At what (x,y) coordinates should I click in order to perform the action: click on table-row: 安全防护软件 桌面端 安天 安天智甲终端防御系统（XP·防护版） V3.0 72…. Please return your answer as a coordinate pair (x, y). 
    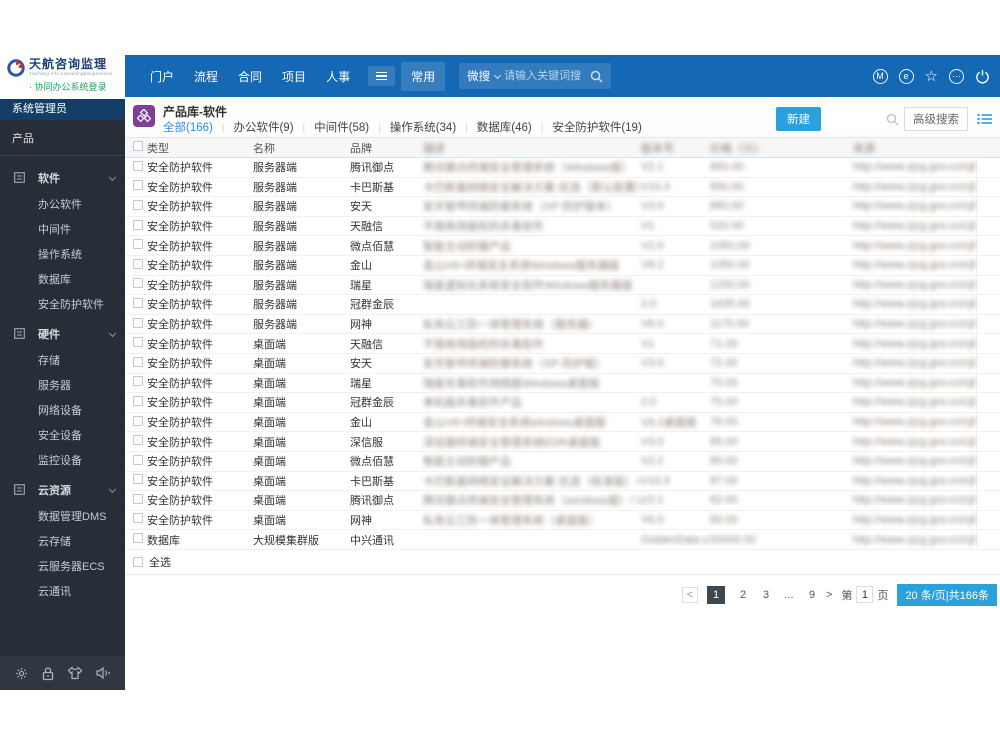
    Looking at the image, I should click on (562, 363).